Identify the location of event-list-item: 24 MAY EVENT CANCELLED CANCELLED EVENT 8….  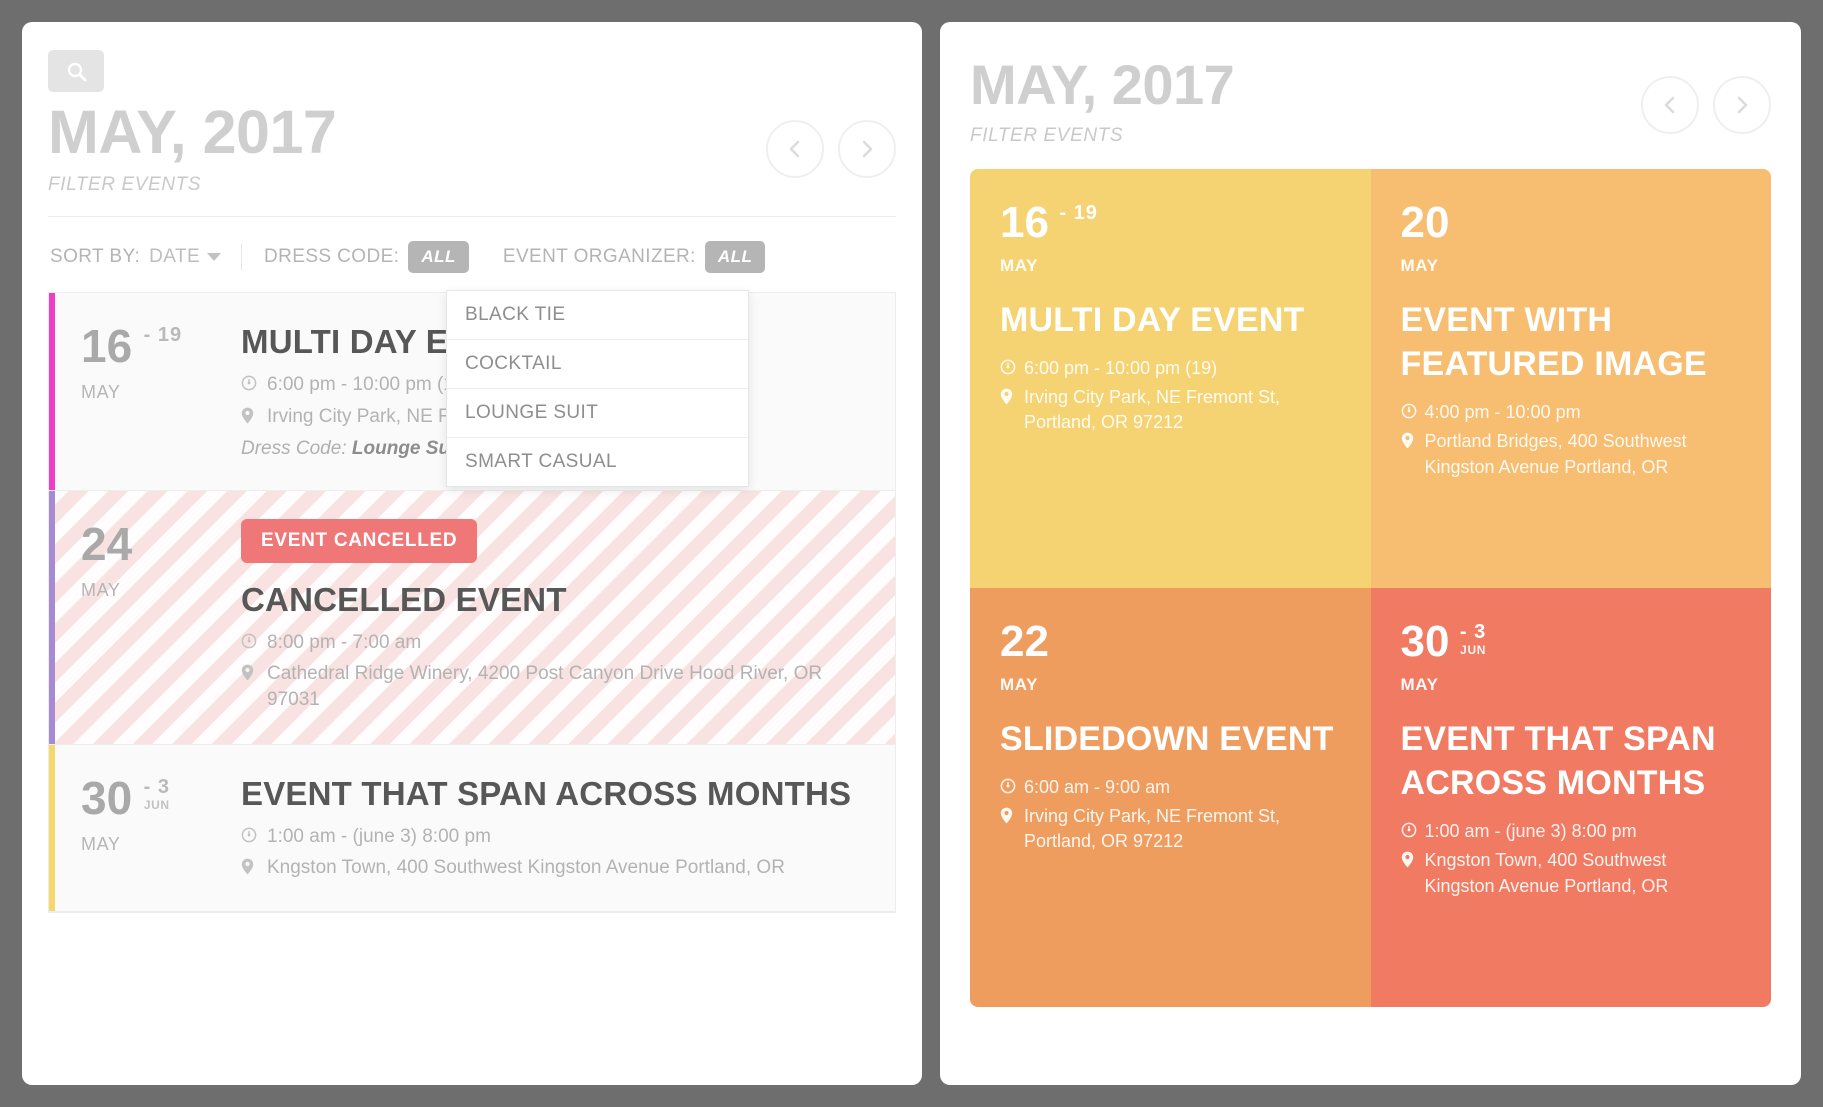
(472, 617).